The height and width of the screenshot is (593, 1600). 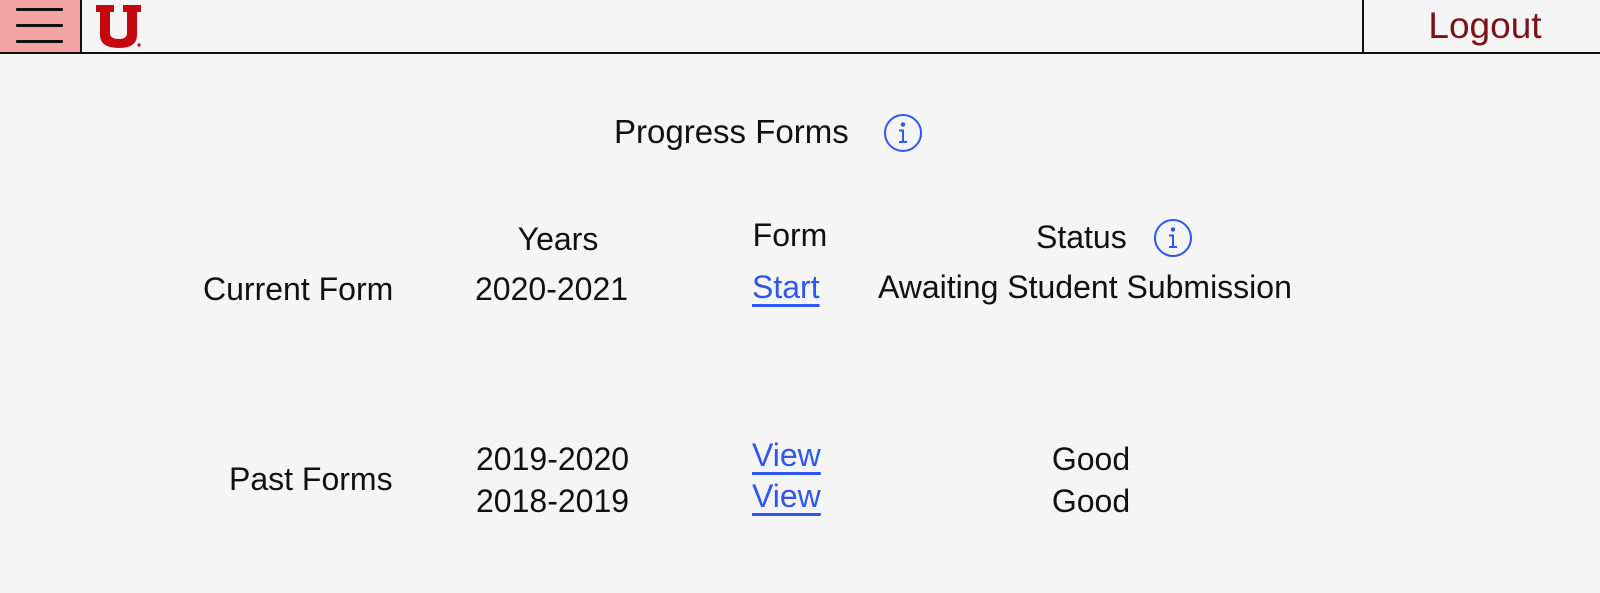 I want to click on hamburger-menu-icon, so click(x=41, y=26).